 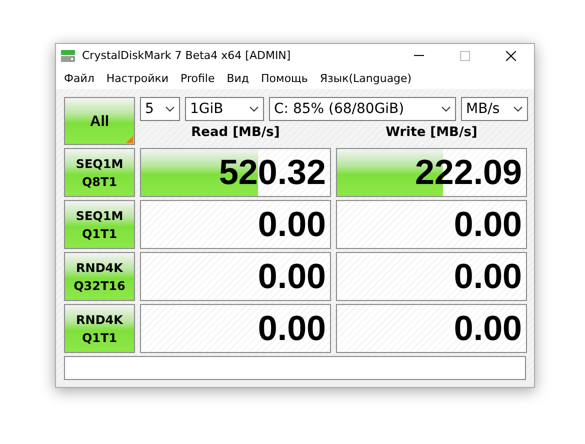 What do you see at coordinates (187, 55) in the screenshot?
I see `window-title: CrystalDiskMark 7 Beta4 x64 [ADMIN]` at bounding box center [187, 55].